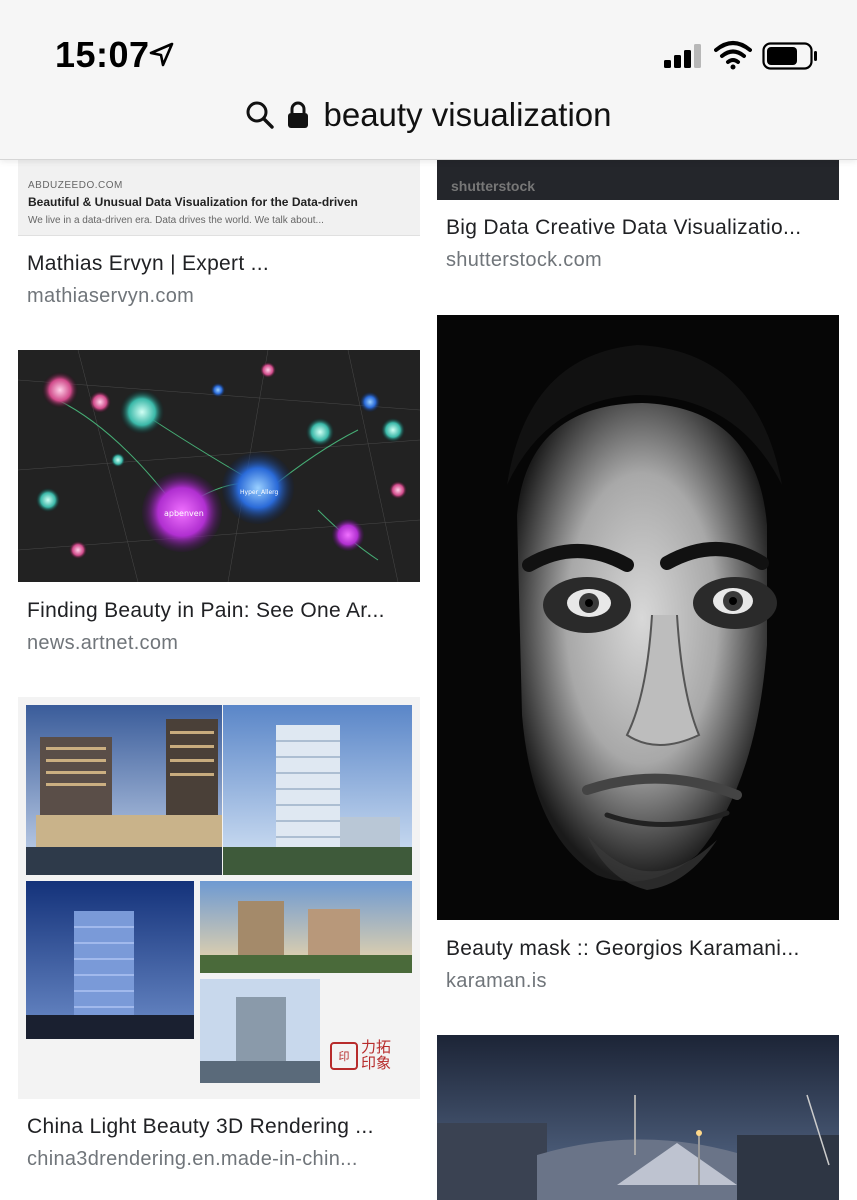  What do you see at coordinates (103, 643) in the screenshot?
I see `result-source: news.artnet.com` at bounding box center [103, 643].